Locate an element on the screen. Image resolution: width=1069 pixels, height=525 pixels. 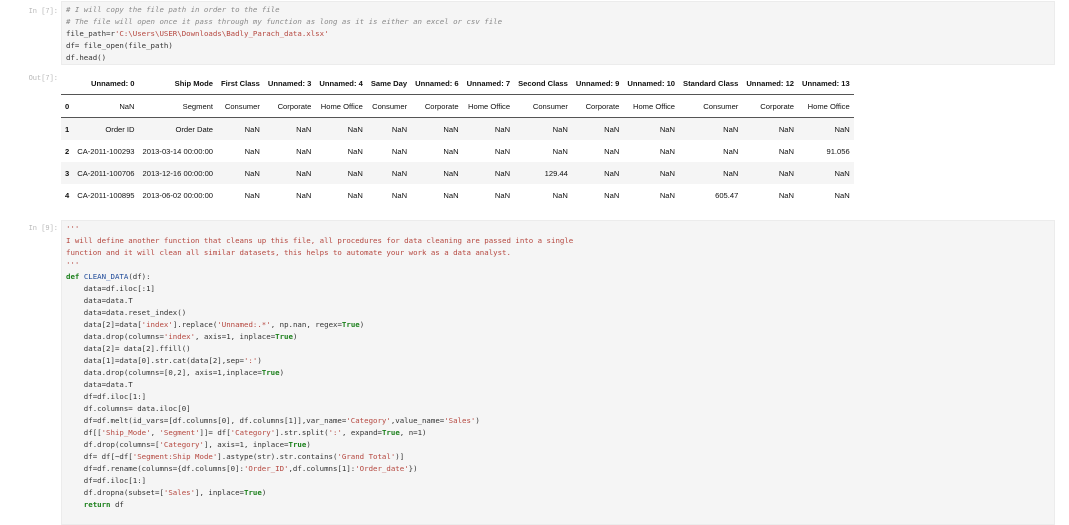
column-header: Unnamed: 13 is located at coordinates (826, 83).